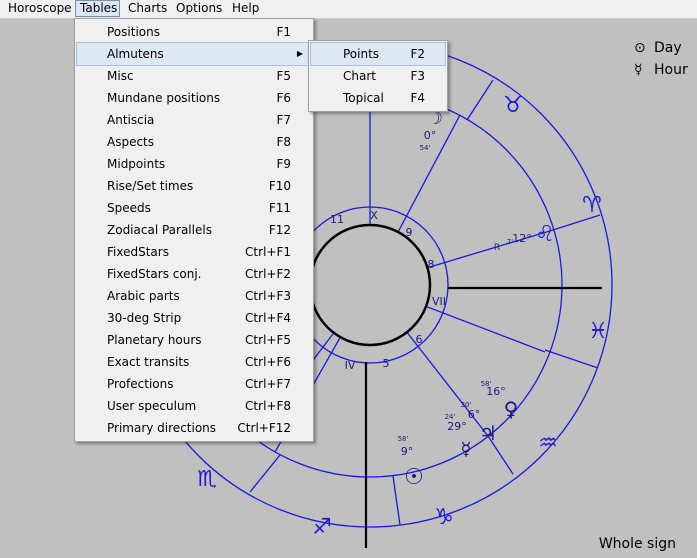 The width and height of the screenshot is (697, 558). Describe the element at coordinates (246, 8) in the screenshot. I see `menu-help: Help` at that location.